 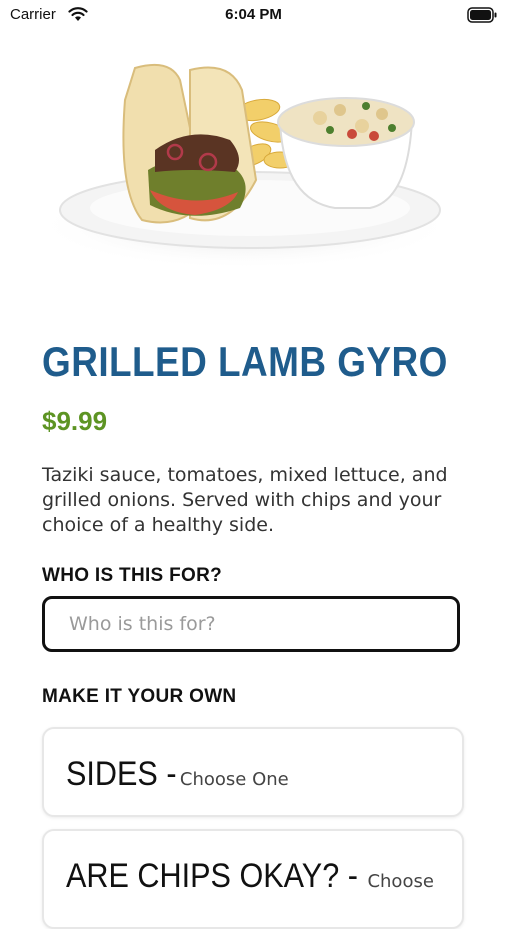 What do you see at coordinates (234, 779) in the screenshot?
I see `sides-option-subtitle: Choose One` at bounding box center [234, 779].